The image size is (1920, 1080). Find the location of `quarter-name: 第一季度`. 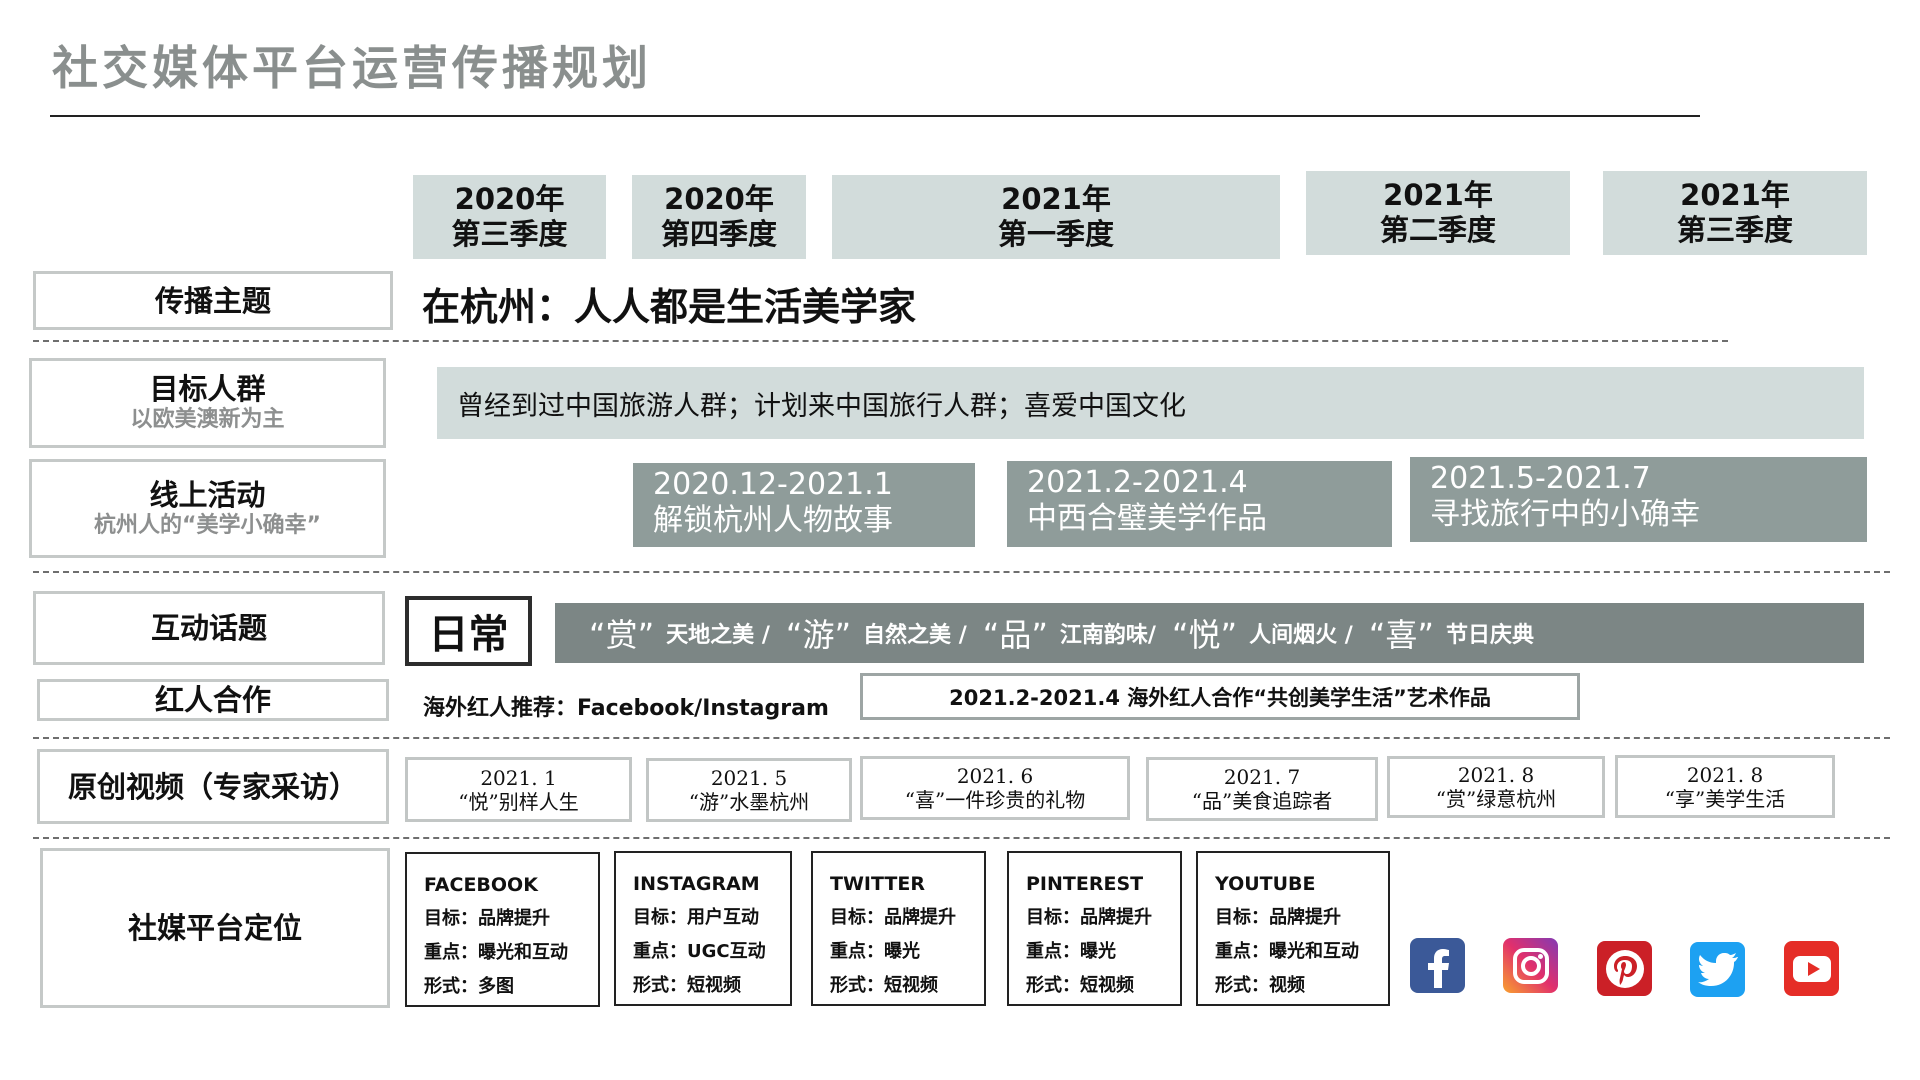

quarter-name: 第一季度 is located at coordinates (1055, 234).